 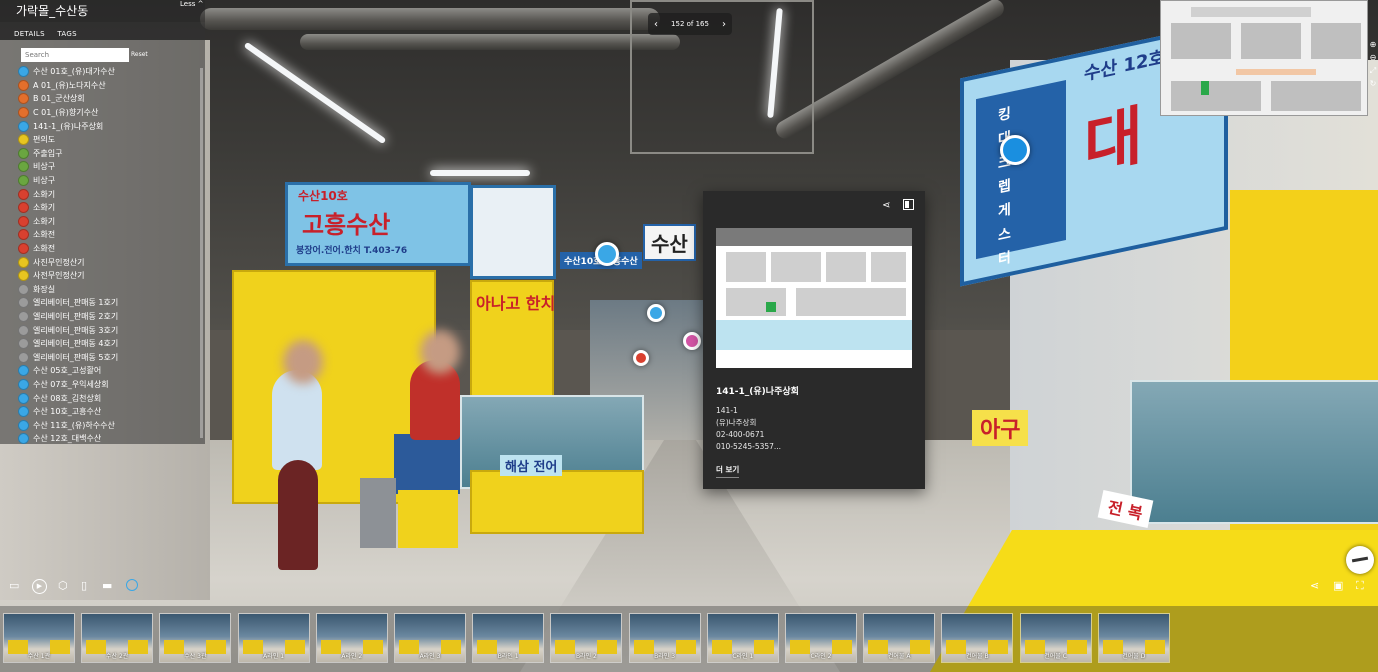 What do you see at coordinates (107, 585) in the screenshot?
I see `ruler-icon: ▬` at bounding box center [107, 585].